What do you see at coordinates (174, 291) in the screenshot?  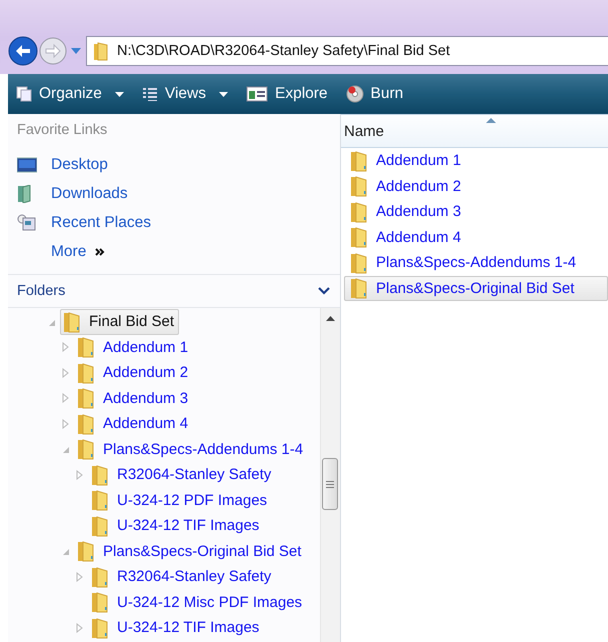 I see `folders-header: Folders` at bounding box center [174, 291].